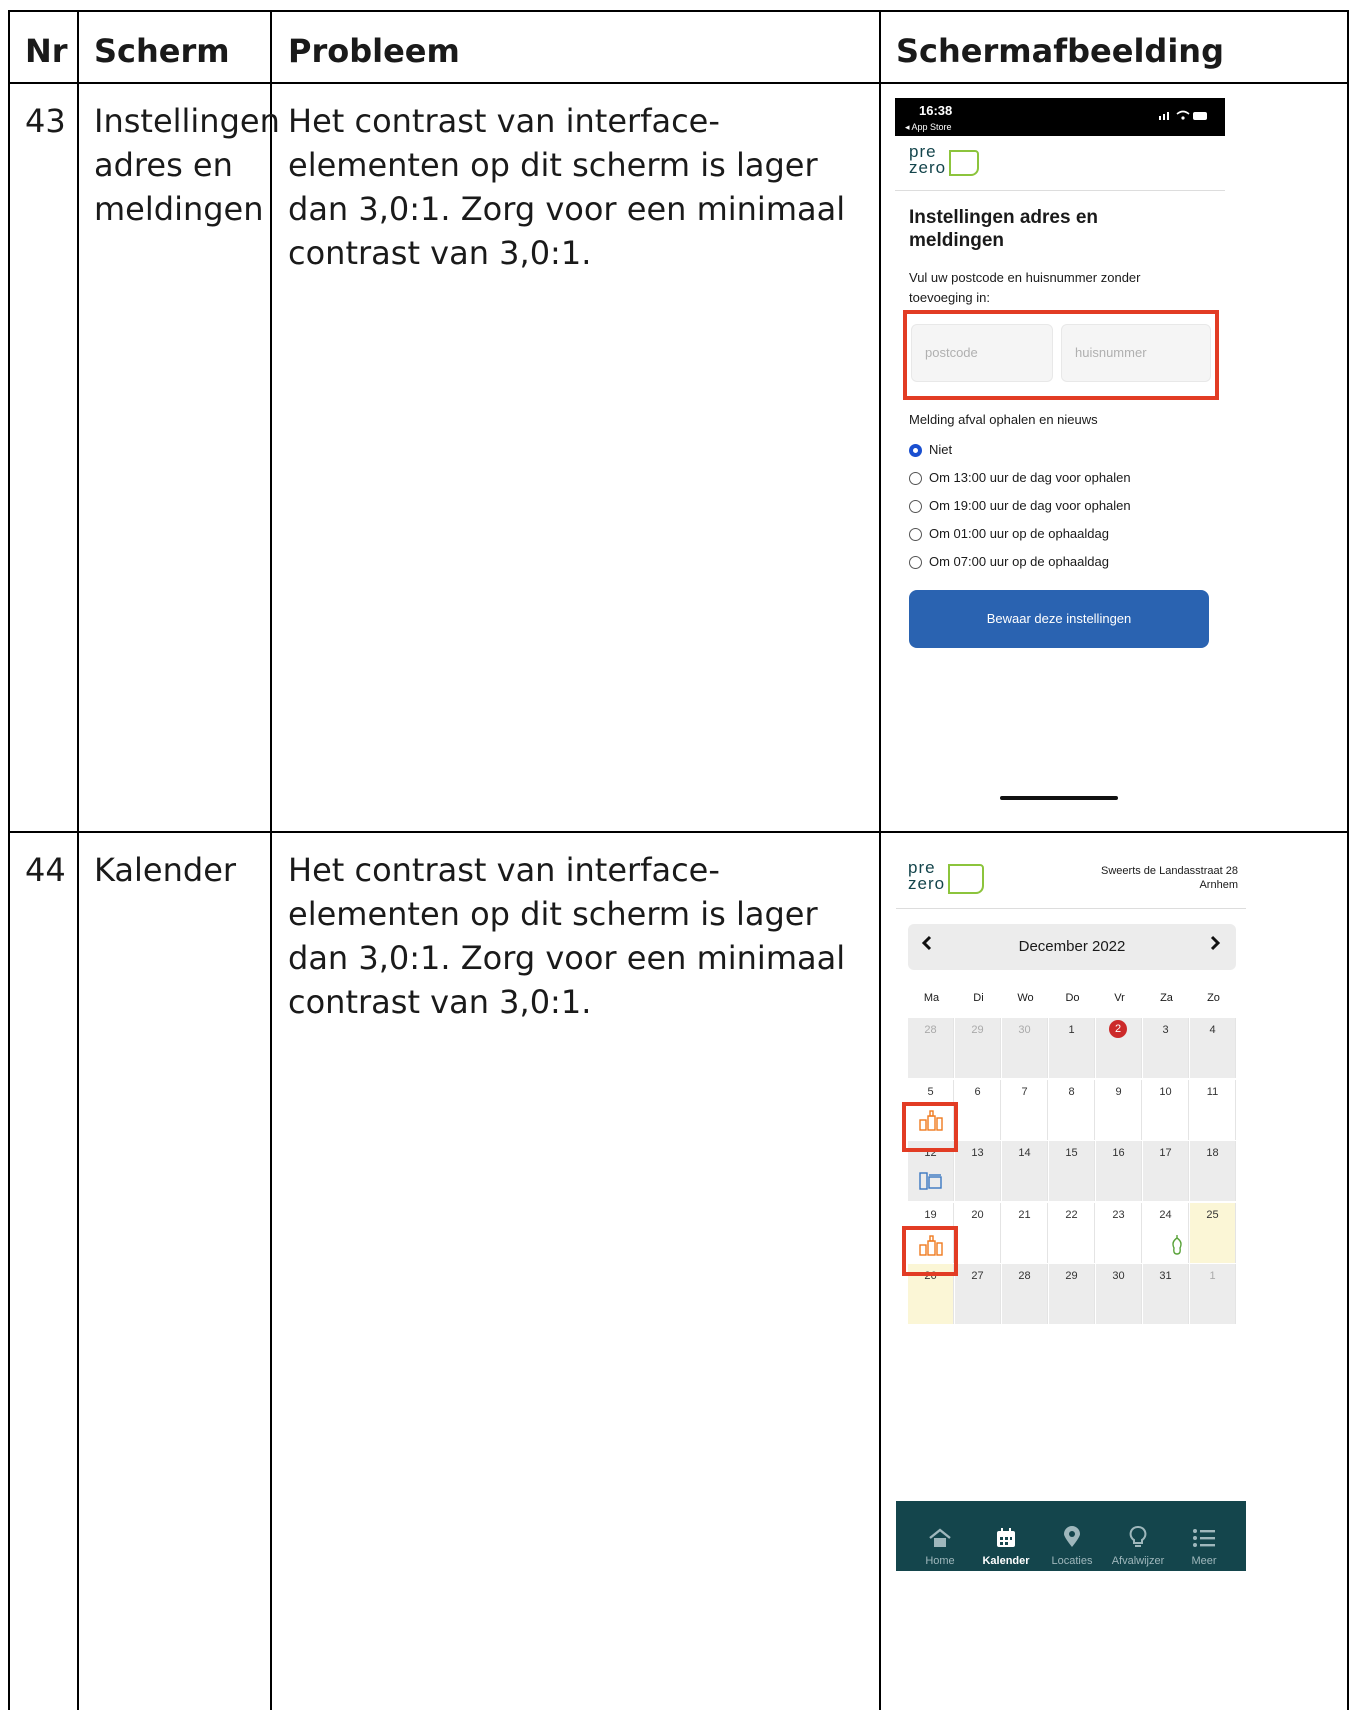 The width and height of the screenshot is (1351, 1710). Describe the element at coordinates (978, 1171) in the screenshot. I see `calendar-day: 13` at that location.